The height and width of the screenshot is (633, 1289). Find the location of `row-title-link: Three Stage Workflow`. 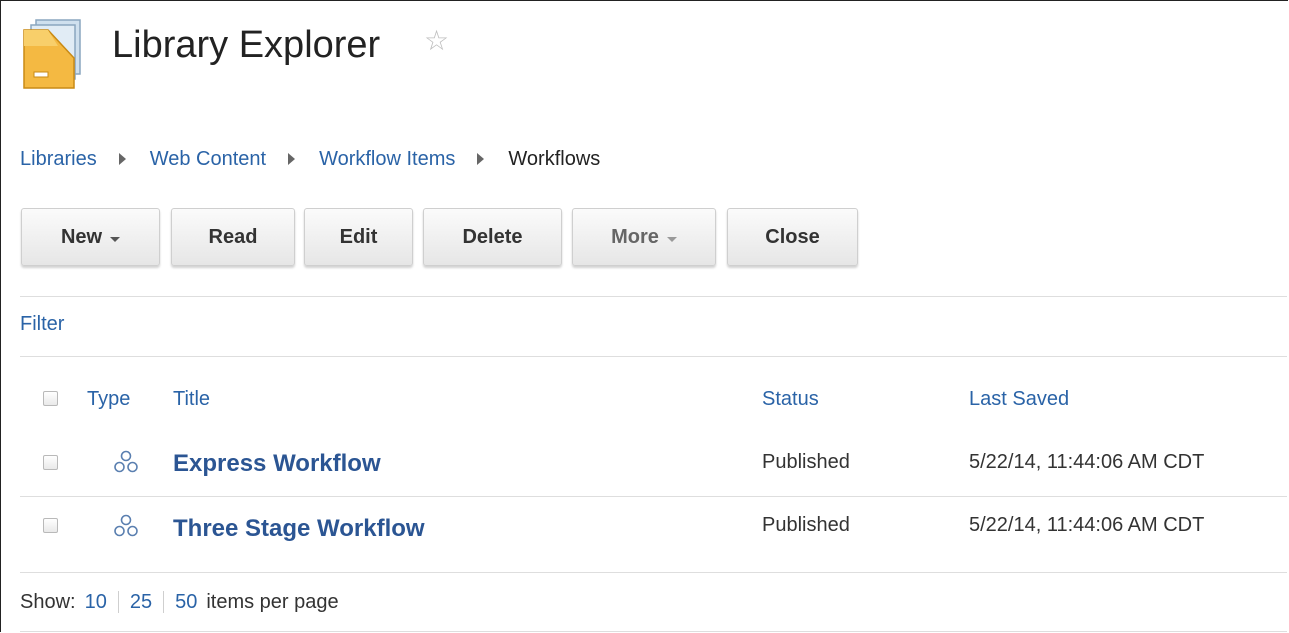

row-title-link: Three Stage Workflow is located at coordinates (299, 529).